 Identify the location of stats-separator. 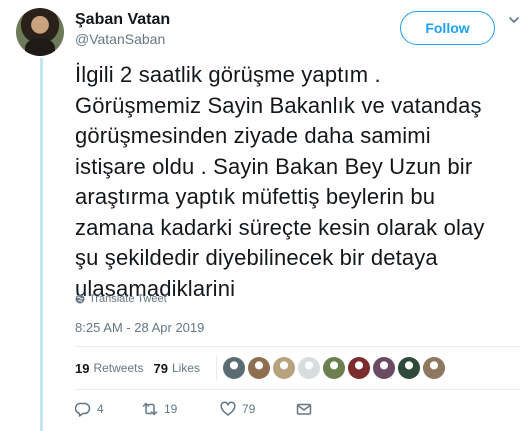
(216, 368).